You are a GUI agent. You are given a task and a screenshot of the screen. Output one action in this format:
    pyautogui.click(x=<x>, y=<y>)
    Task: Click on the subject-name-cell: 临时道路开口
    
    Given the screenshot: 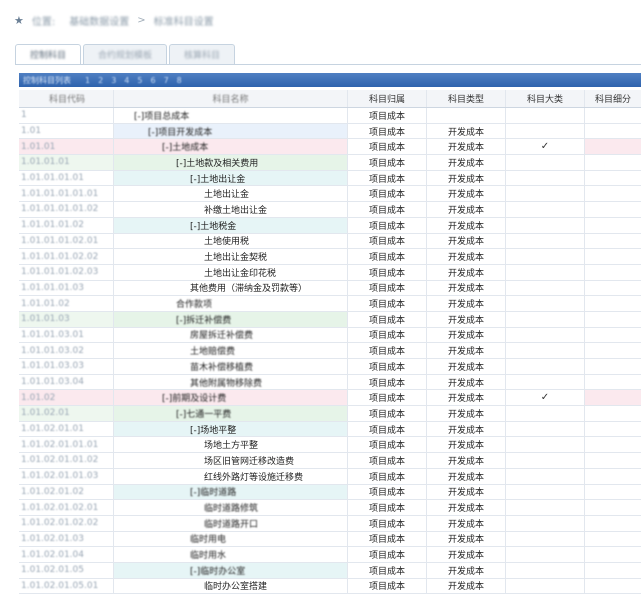 What is the action you would take?
    pyautogui.click(x=231, y=523)
    